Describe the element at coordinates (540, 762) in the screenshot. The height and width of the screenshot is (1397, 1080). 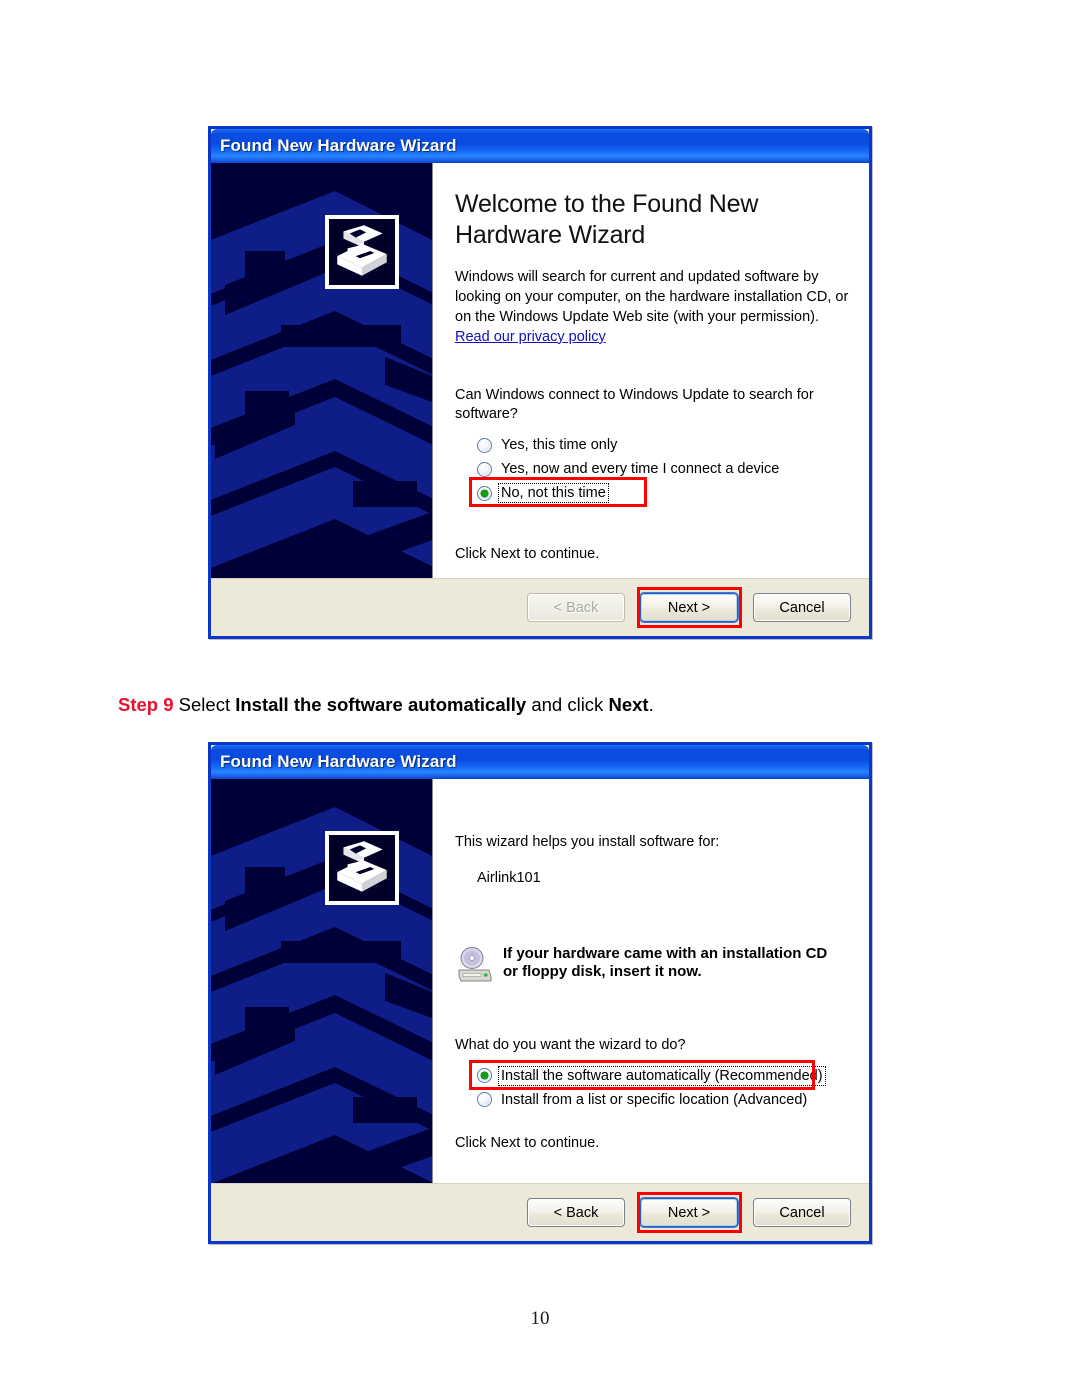
I see `dialog2-titlebar: Found New Hardware Wizard` at that location.